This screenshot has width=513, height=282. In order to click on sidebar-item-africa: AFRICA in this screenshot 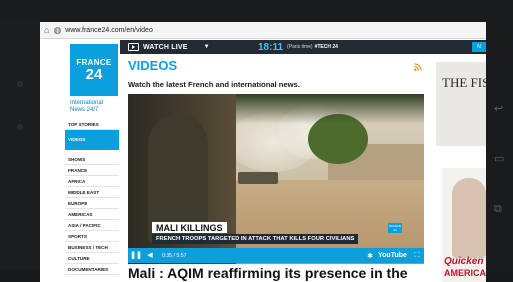, I will do `click(92, 181)`.